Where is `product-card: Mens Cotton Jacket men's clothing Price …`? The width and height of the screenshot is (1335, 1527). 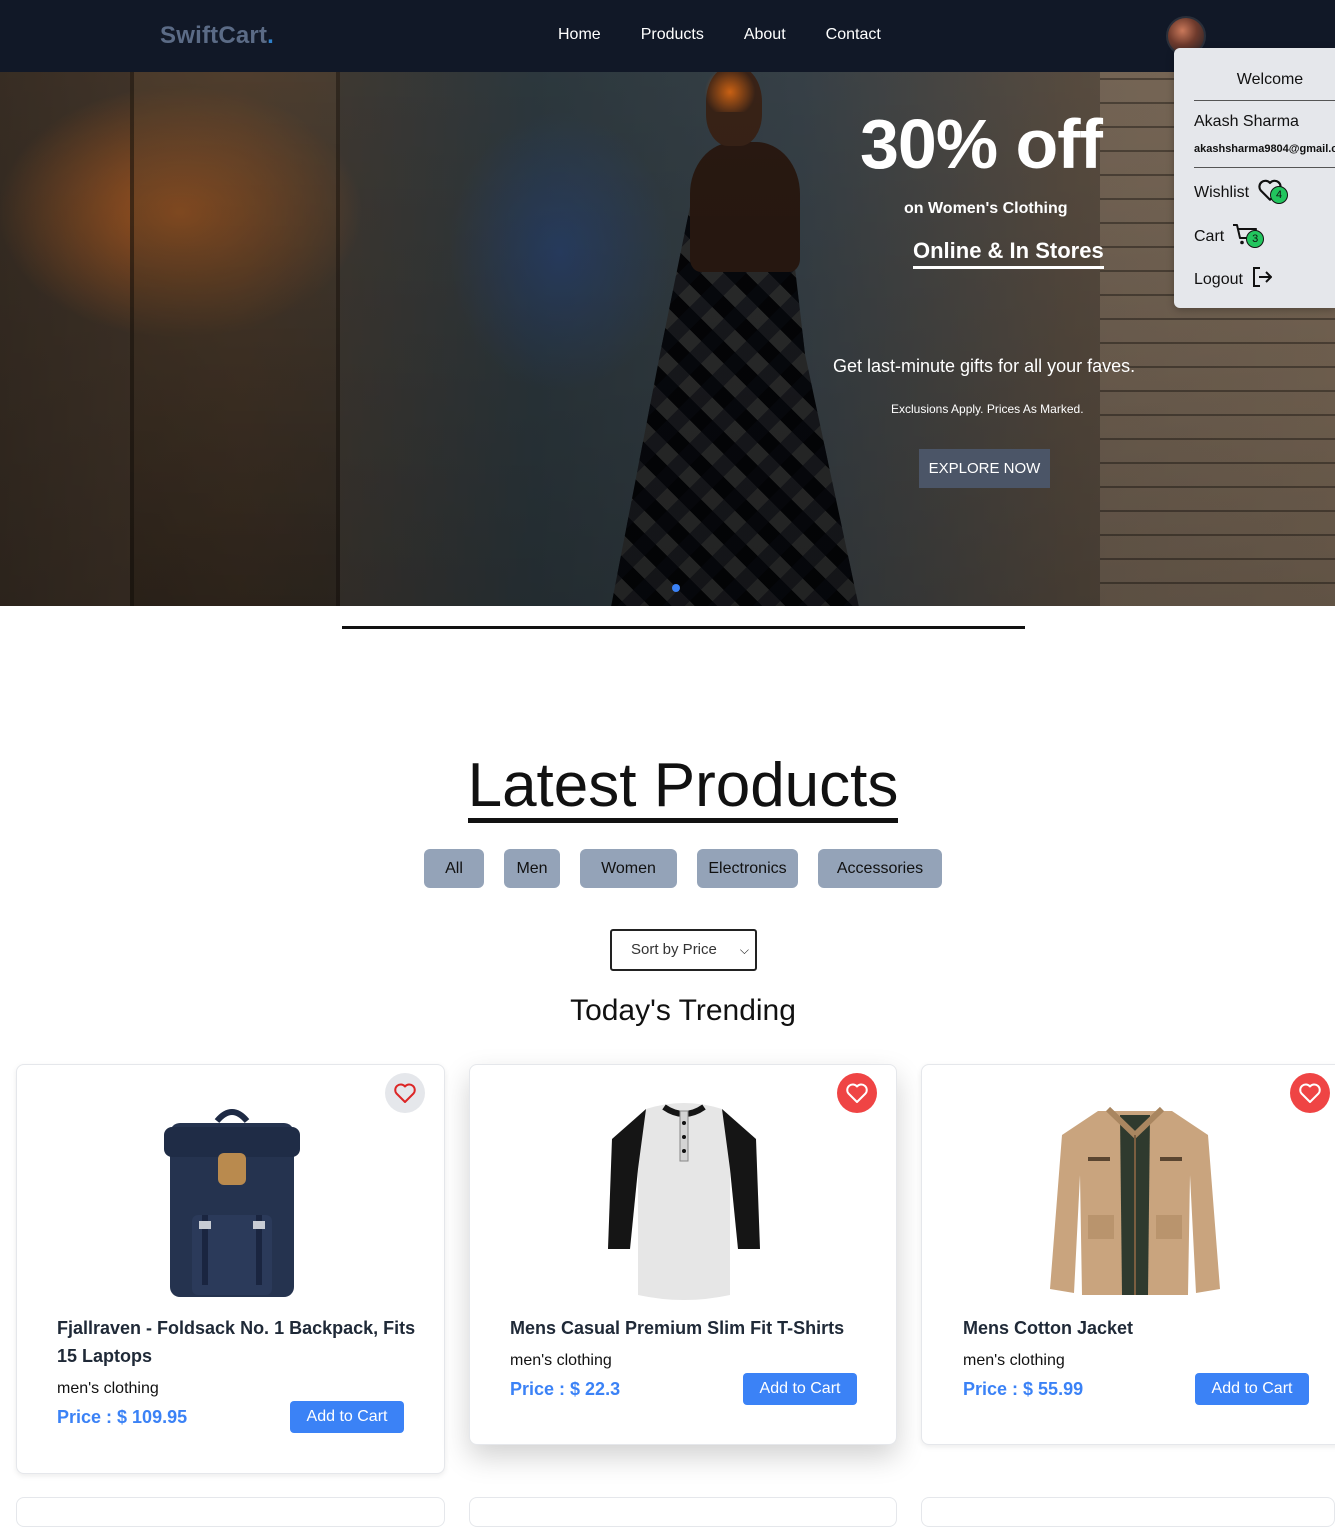 product-card: Mens Cotton Jacket men's clothing Price … is located at coordinates (1128, 1254).